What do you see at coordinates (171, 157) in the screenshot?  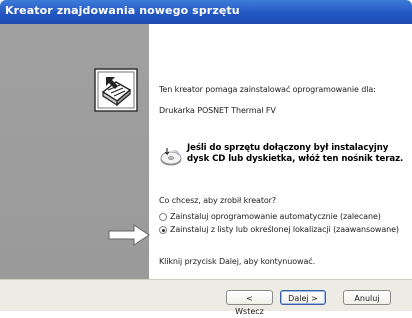 I see `cd-disc-icon` at bounding box center [171, 157].